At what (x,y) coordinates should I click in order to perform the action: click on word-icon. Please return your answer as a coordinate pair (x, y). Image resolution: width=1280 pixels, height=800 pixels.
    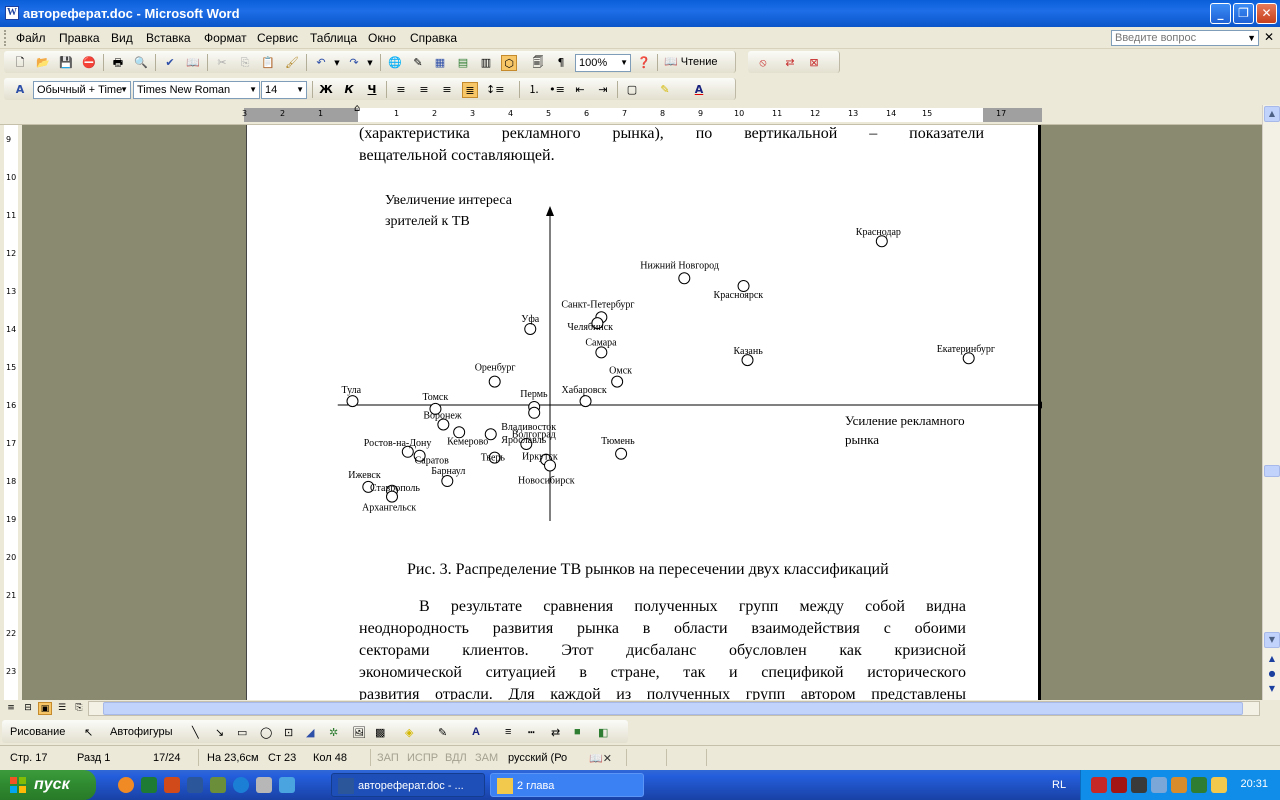
    Looking at the image, I should click on (195, 785).